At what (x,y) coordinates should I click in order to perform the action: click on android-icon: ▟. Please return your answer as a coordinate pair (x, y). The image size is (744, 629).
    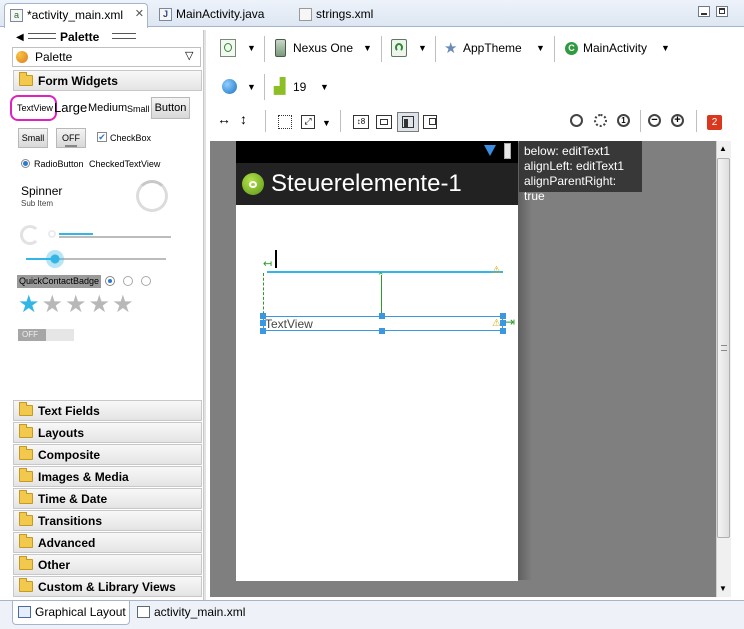
    Looking at the image, I should click on (280, 86).